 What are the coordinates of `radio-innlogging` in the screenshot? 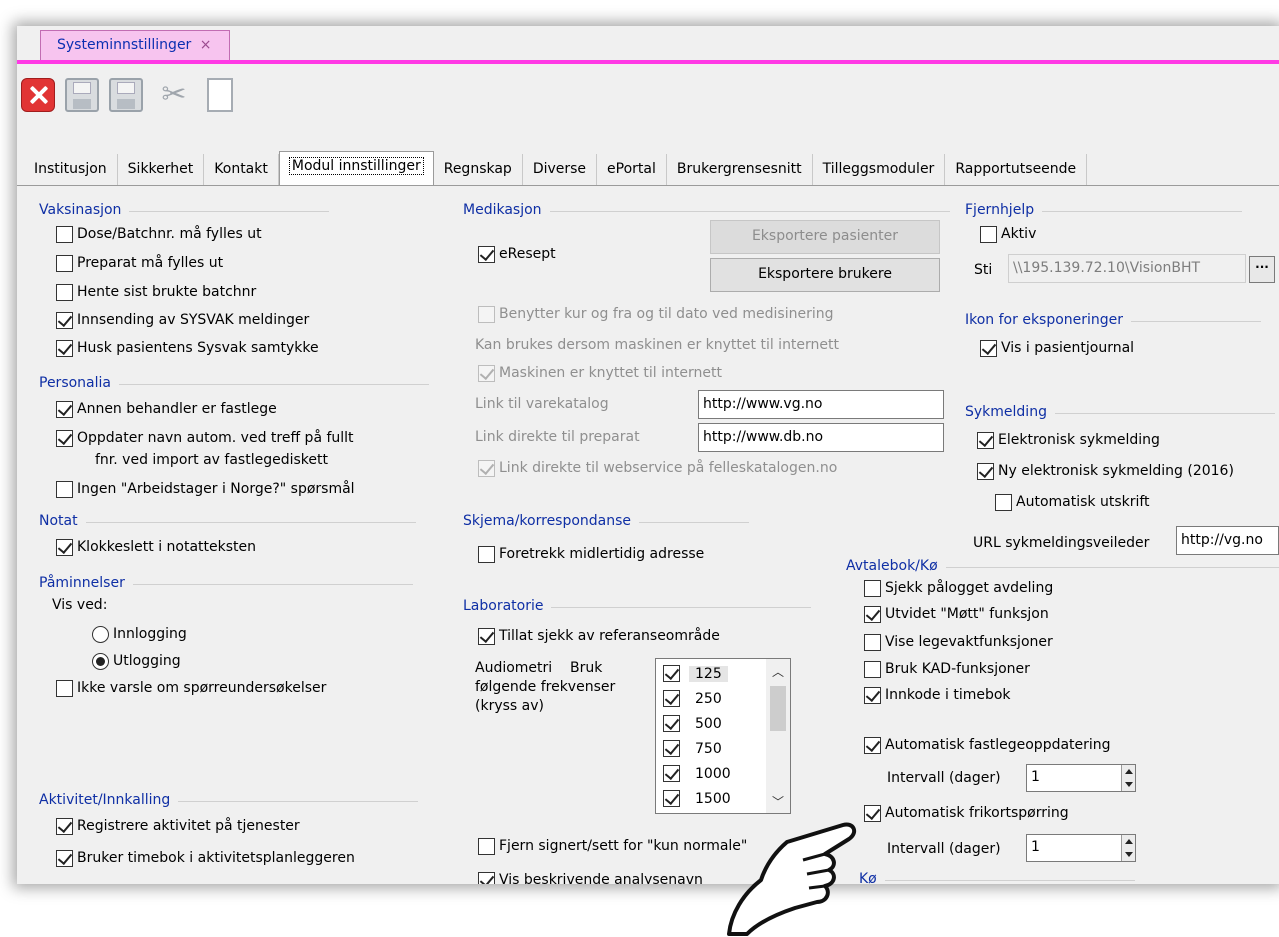 It's located at (100, 634).